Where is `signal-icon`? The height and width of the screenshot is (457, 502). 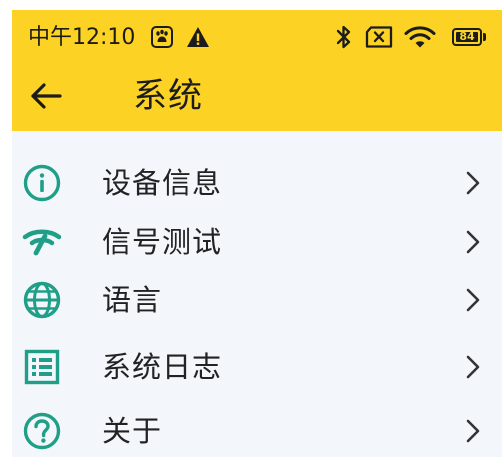
signal-icon is located at coordinates (42, 242).